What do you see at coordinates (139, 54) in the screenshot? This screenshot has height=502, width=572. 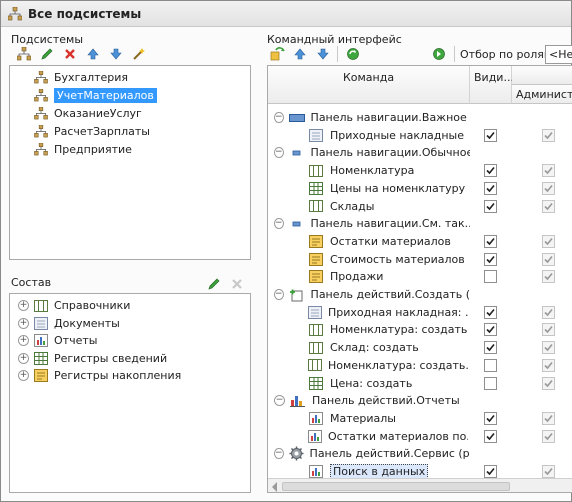 I see `settings-wand-icon` at bounding box center [139, 54].